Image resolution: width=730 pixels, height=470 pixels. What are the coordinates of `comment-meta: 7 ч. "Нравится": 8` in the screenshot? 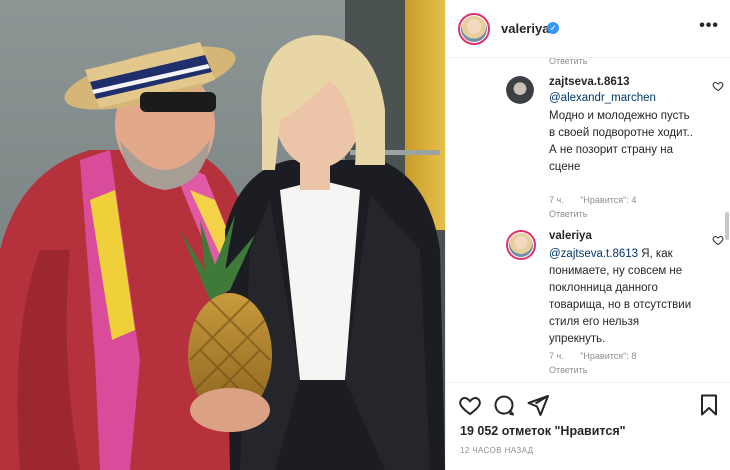 It's located at (599, 356).